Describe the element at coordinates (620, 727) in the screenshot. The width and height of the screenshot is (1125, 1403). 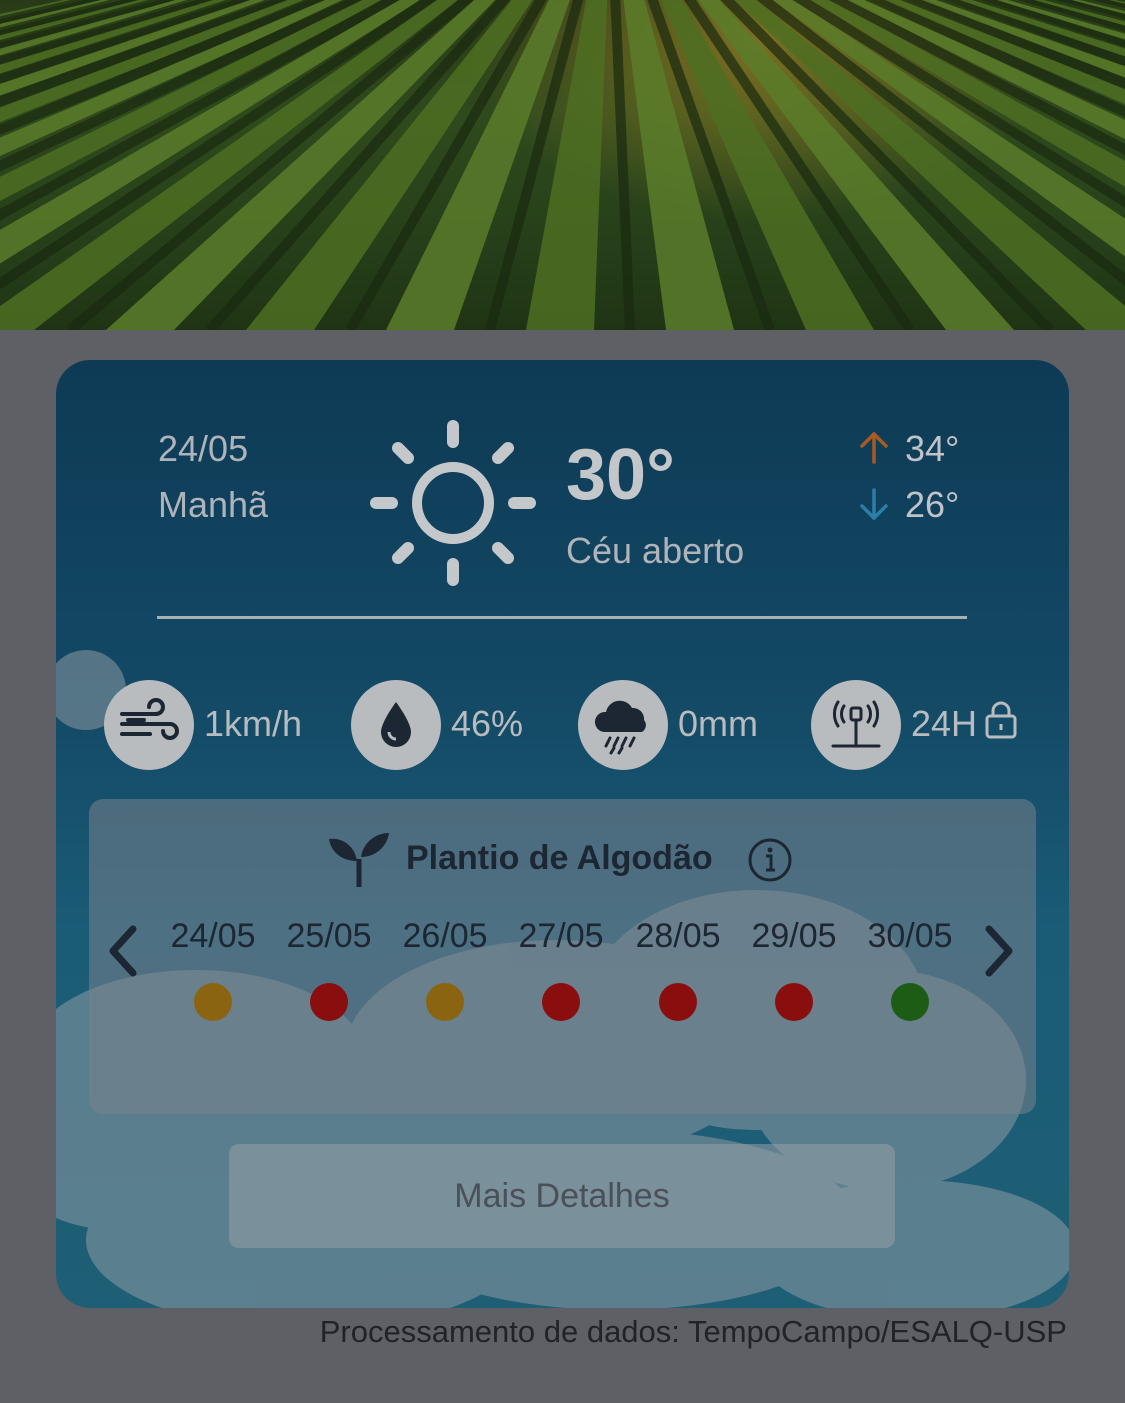
I see `rain-cloud-icon` at that location.